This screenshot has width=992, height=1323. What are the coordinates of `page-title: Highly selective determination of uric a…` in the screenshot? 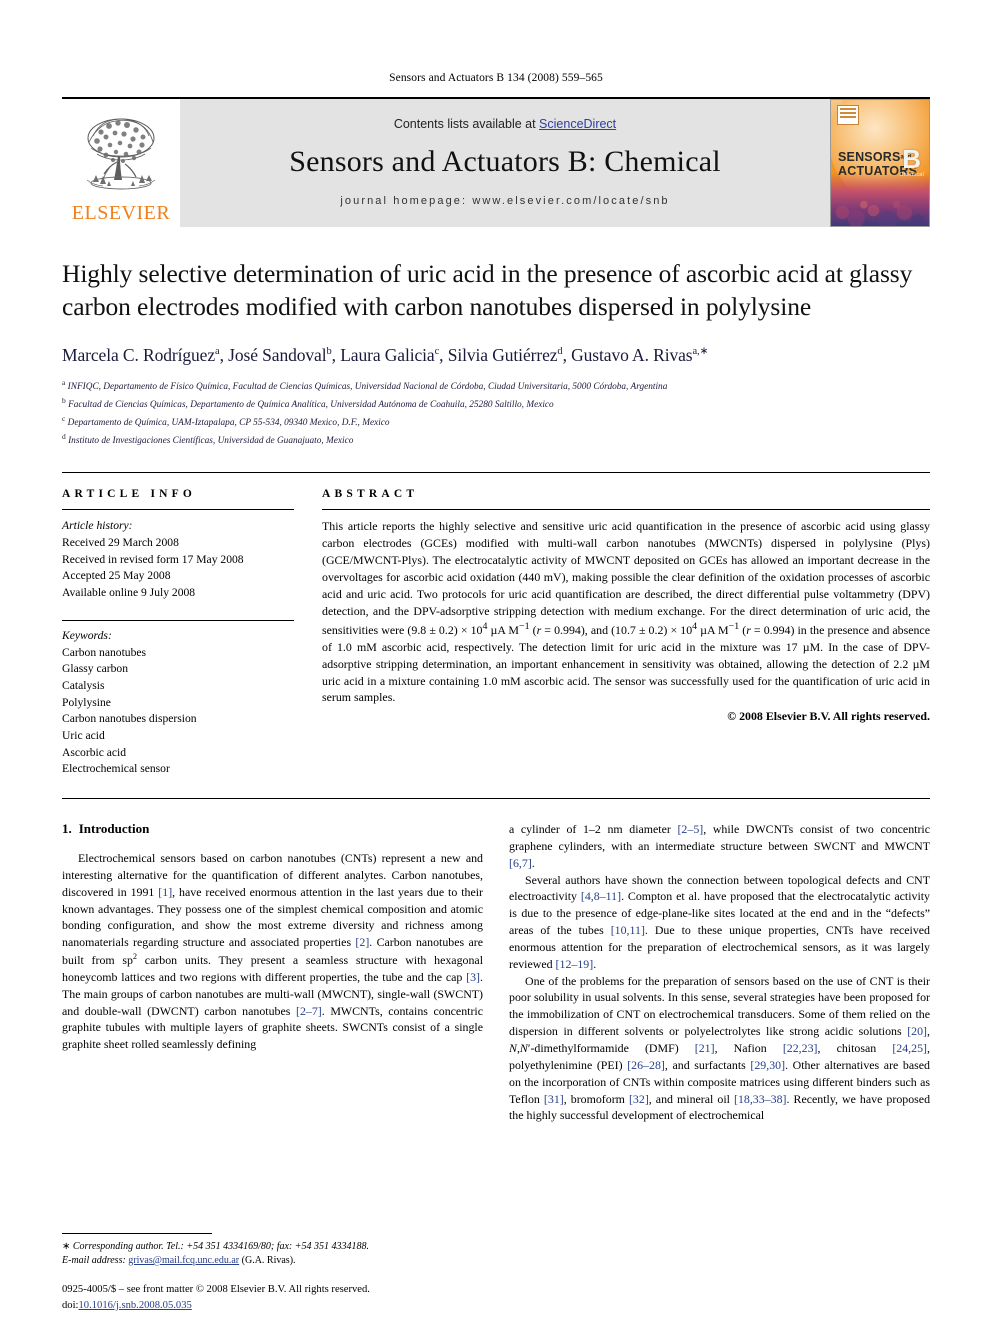 It's located at (487, 290).